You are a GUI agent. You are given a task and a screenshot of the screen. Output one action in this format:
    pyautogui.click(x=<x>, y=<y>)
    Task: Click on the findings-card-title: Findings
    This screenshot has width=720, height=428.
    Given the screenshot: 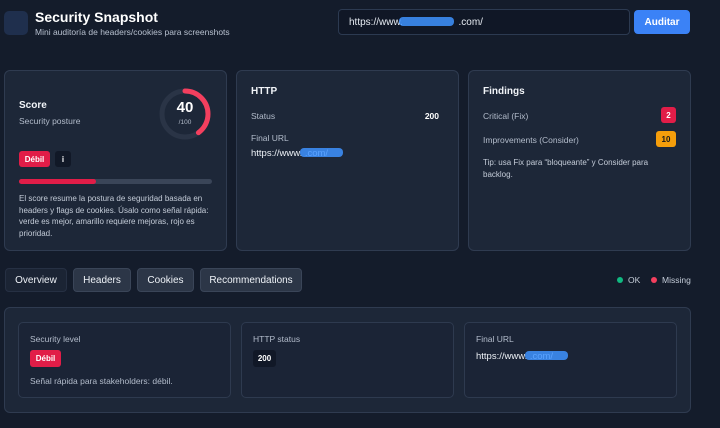 What is the action you would take?
    pyautogui.click(x=504, y=91)
    